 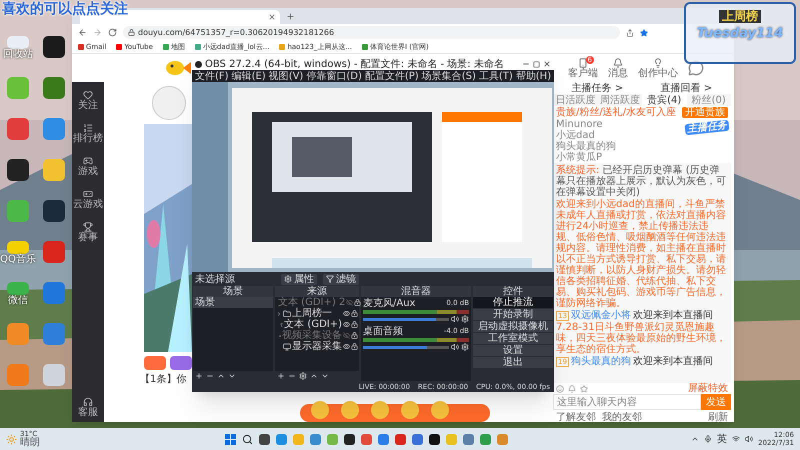 What do you see at coordinates (30, 443) in the screenshot?
I see `weather-text: 晴朗` at bounding box center [30, 443].